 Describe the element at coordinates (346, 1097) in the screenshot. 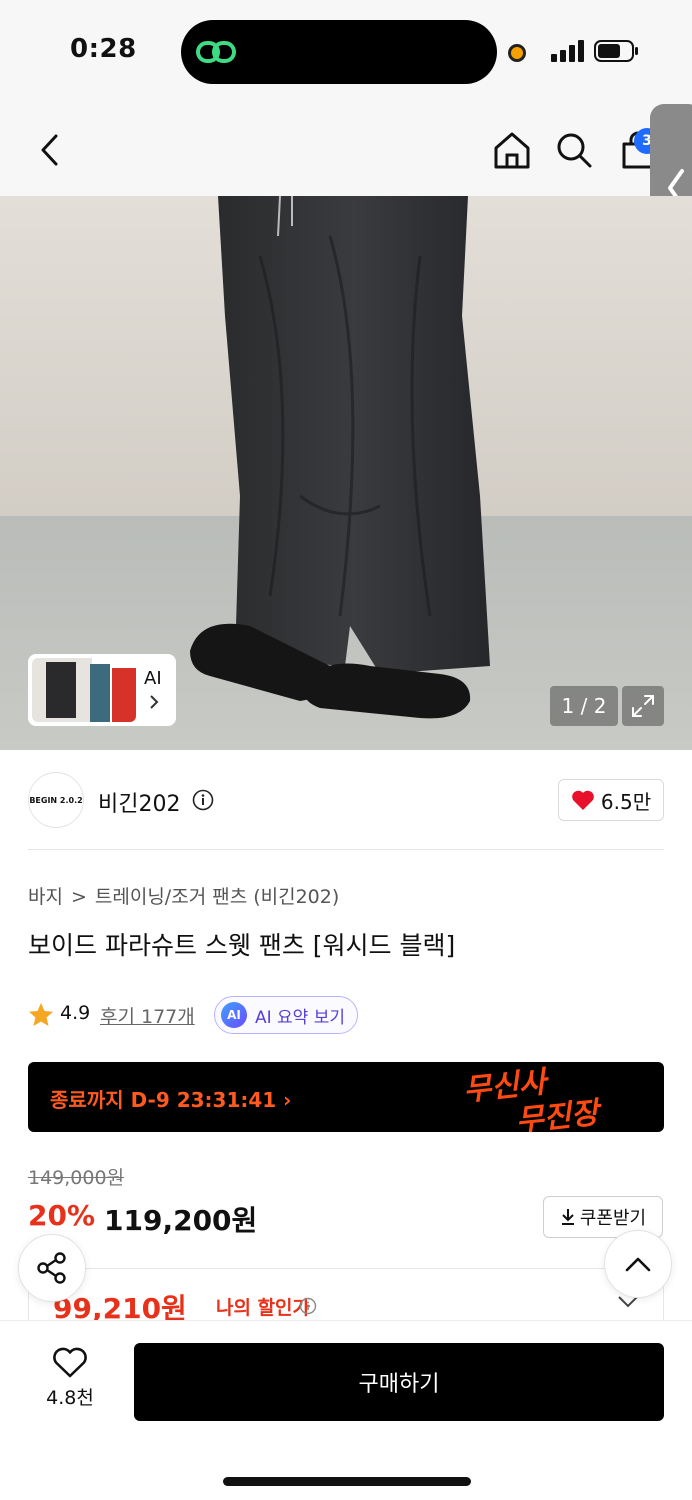

I see `promo-banner: 종료까지 D-9 23:31:41 › 무신사 무진장` at that location.